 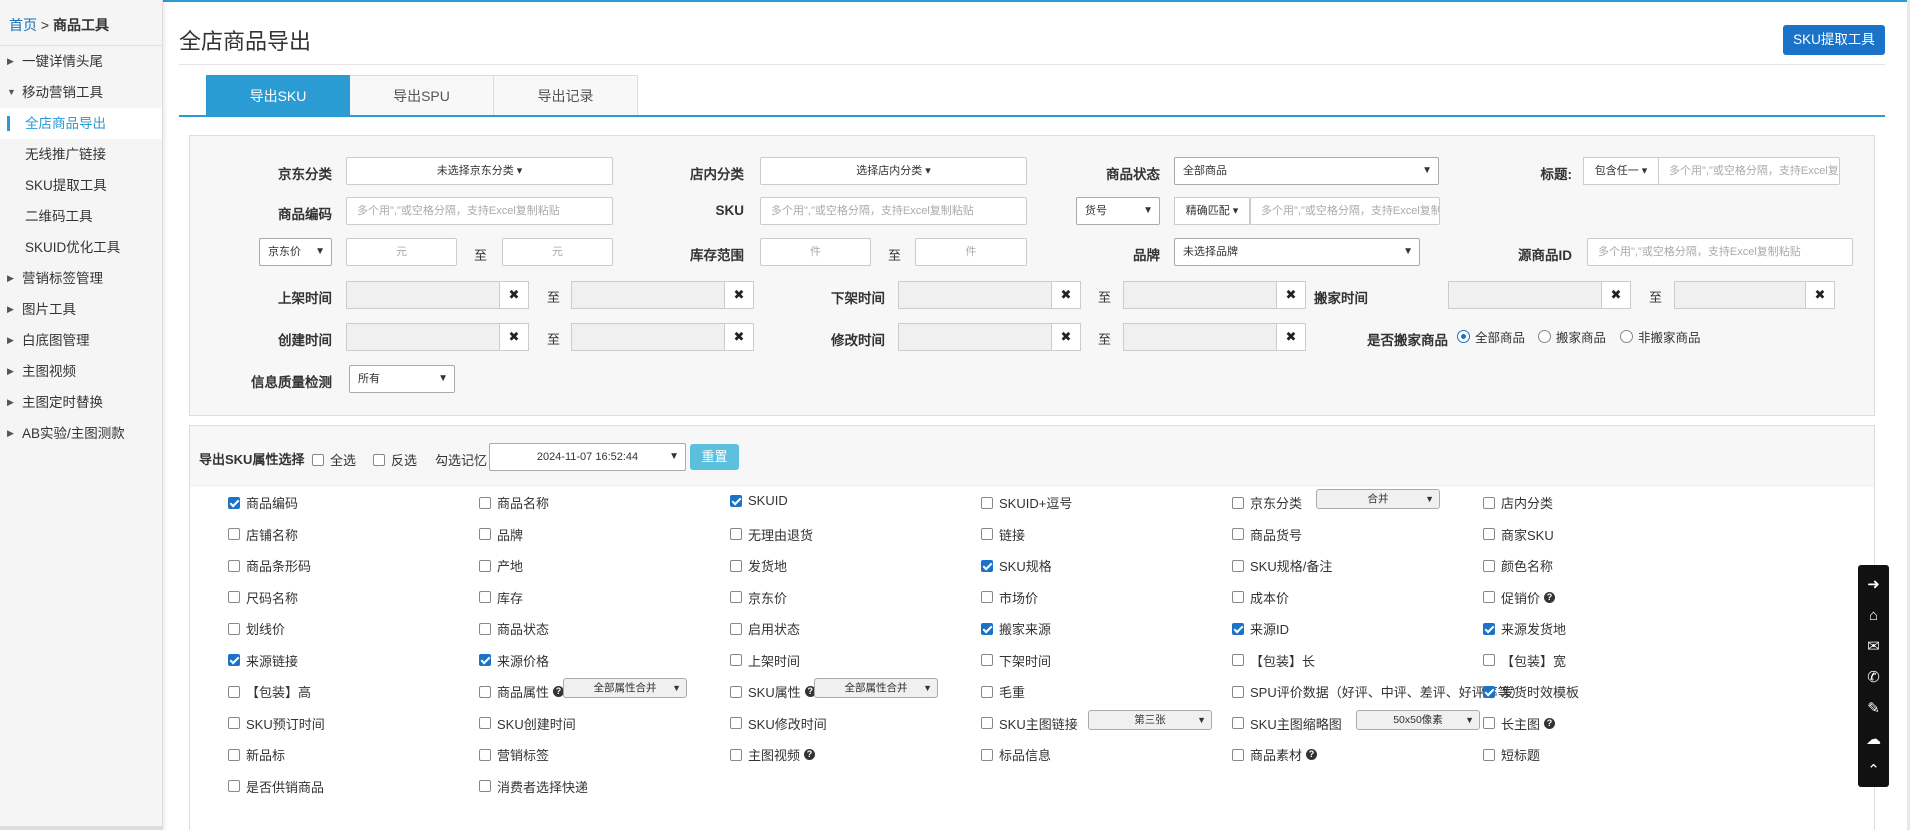 What do you see at coordinates (514, 502) in the screenshot?
I see `attribute-checkbox: 商品名称` at bounding box center [514, 502].